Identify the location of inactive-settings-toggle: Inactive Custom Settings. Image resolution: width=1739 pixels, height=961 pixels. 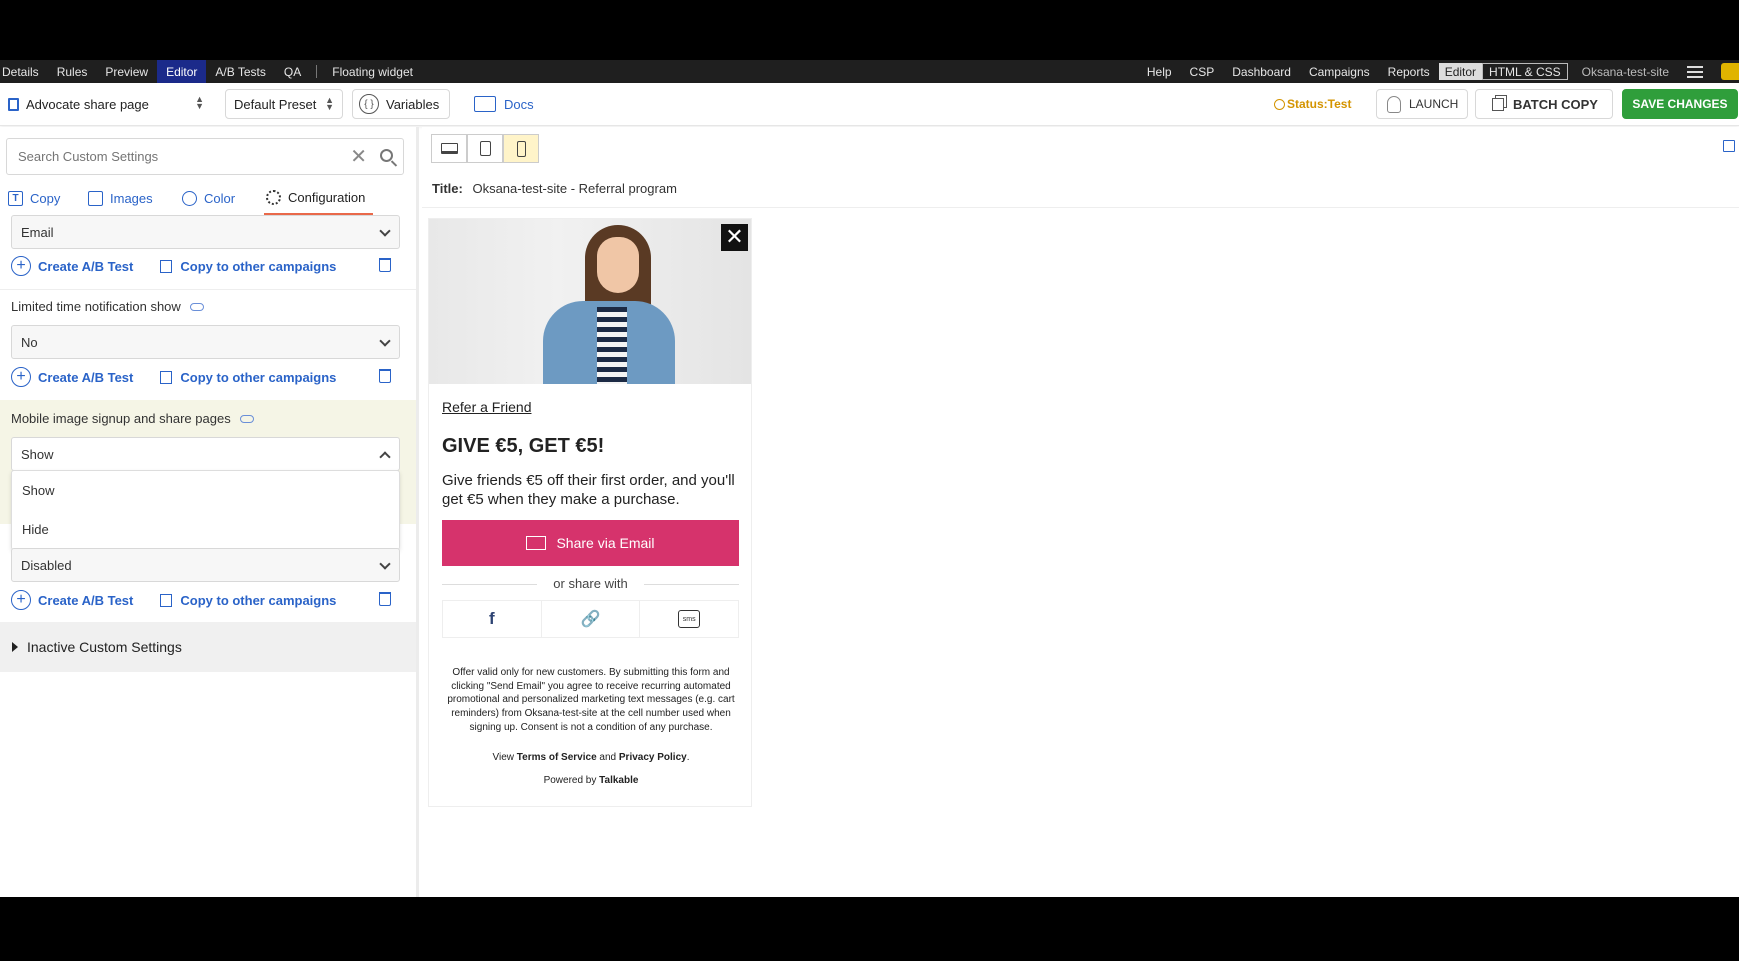
(208, 647).